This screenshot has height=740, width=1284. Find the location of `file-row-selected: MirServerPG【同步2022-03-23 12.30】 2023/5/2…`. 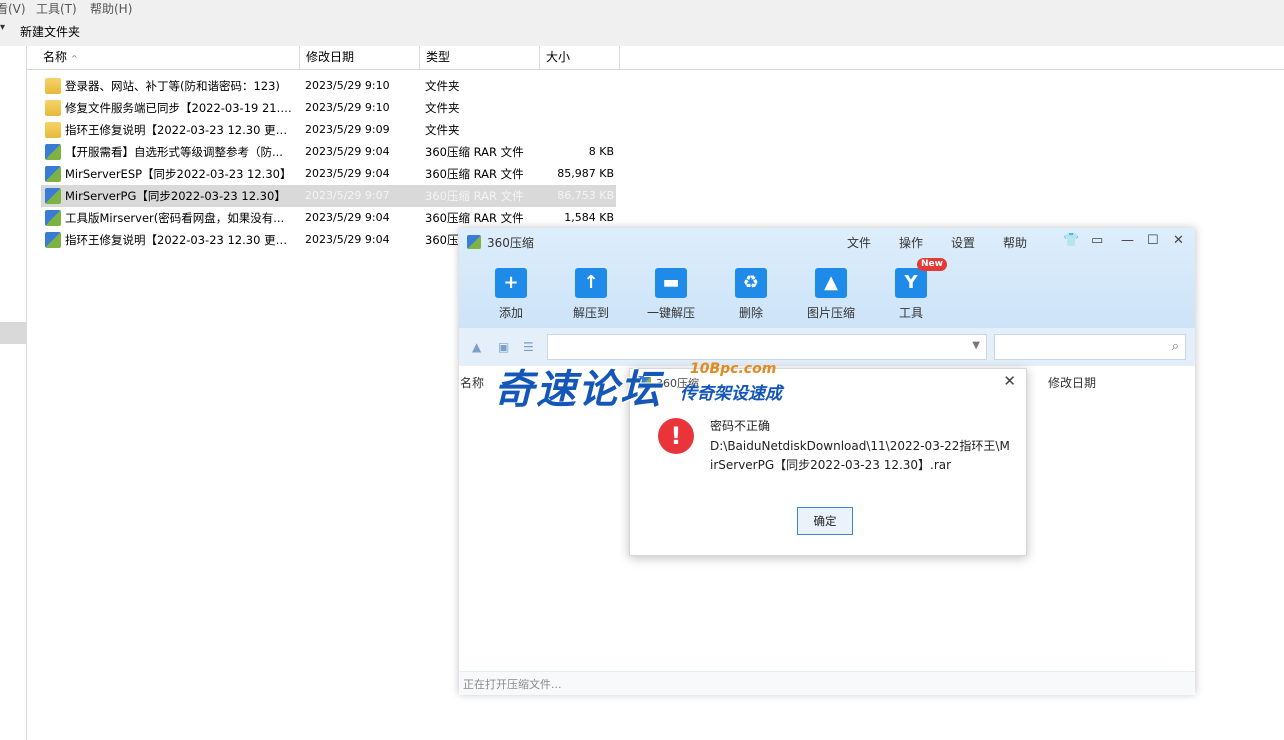

file-row-selected: MirServerPG【同步2022-03-23 12.30】 2023/5/2… is located at coordinates (328, 196).